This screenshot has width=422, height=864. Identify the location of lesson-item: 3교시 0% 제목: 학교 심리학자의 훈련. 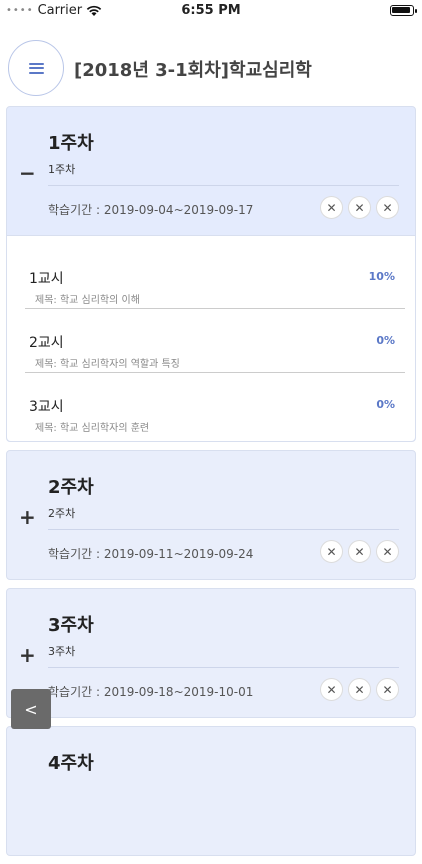
(215, 413).